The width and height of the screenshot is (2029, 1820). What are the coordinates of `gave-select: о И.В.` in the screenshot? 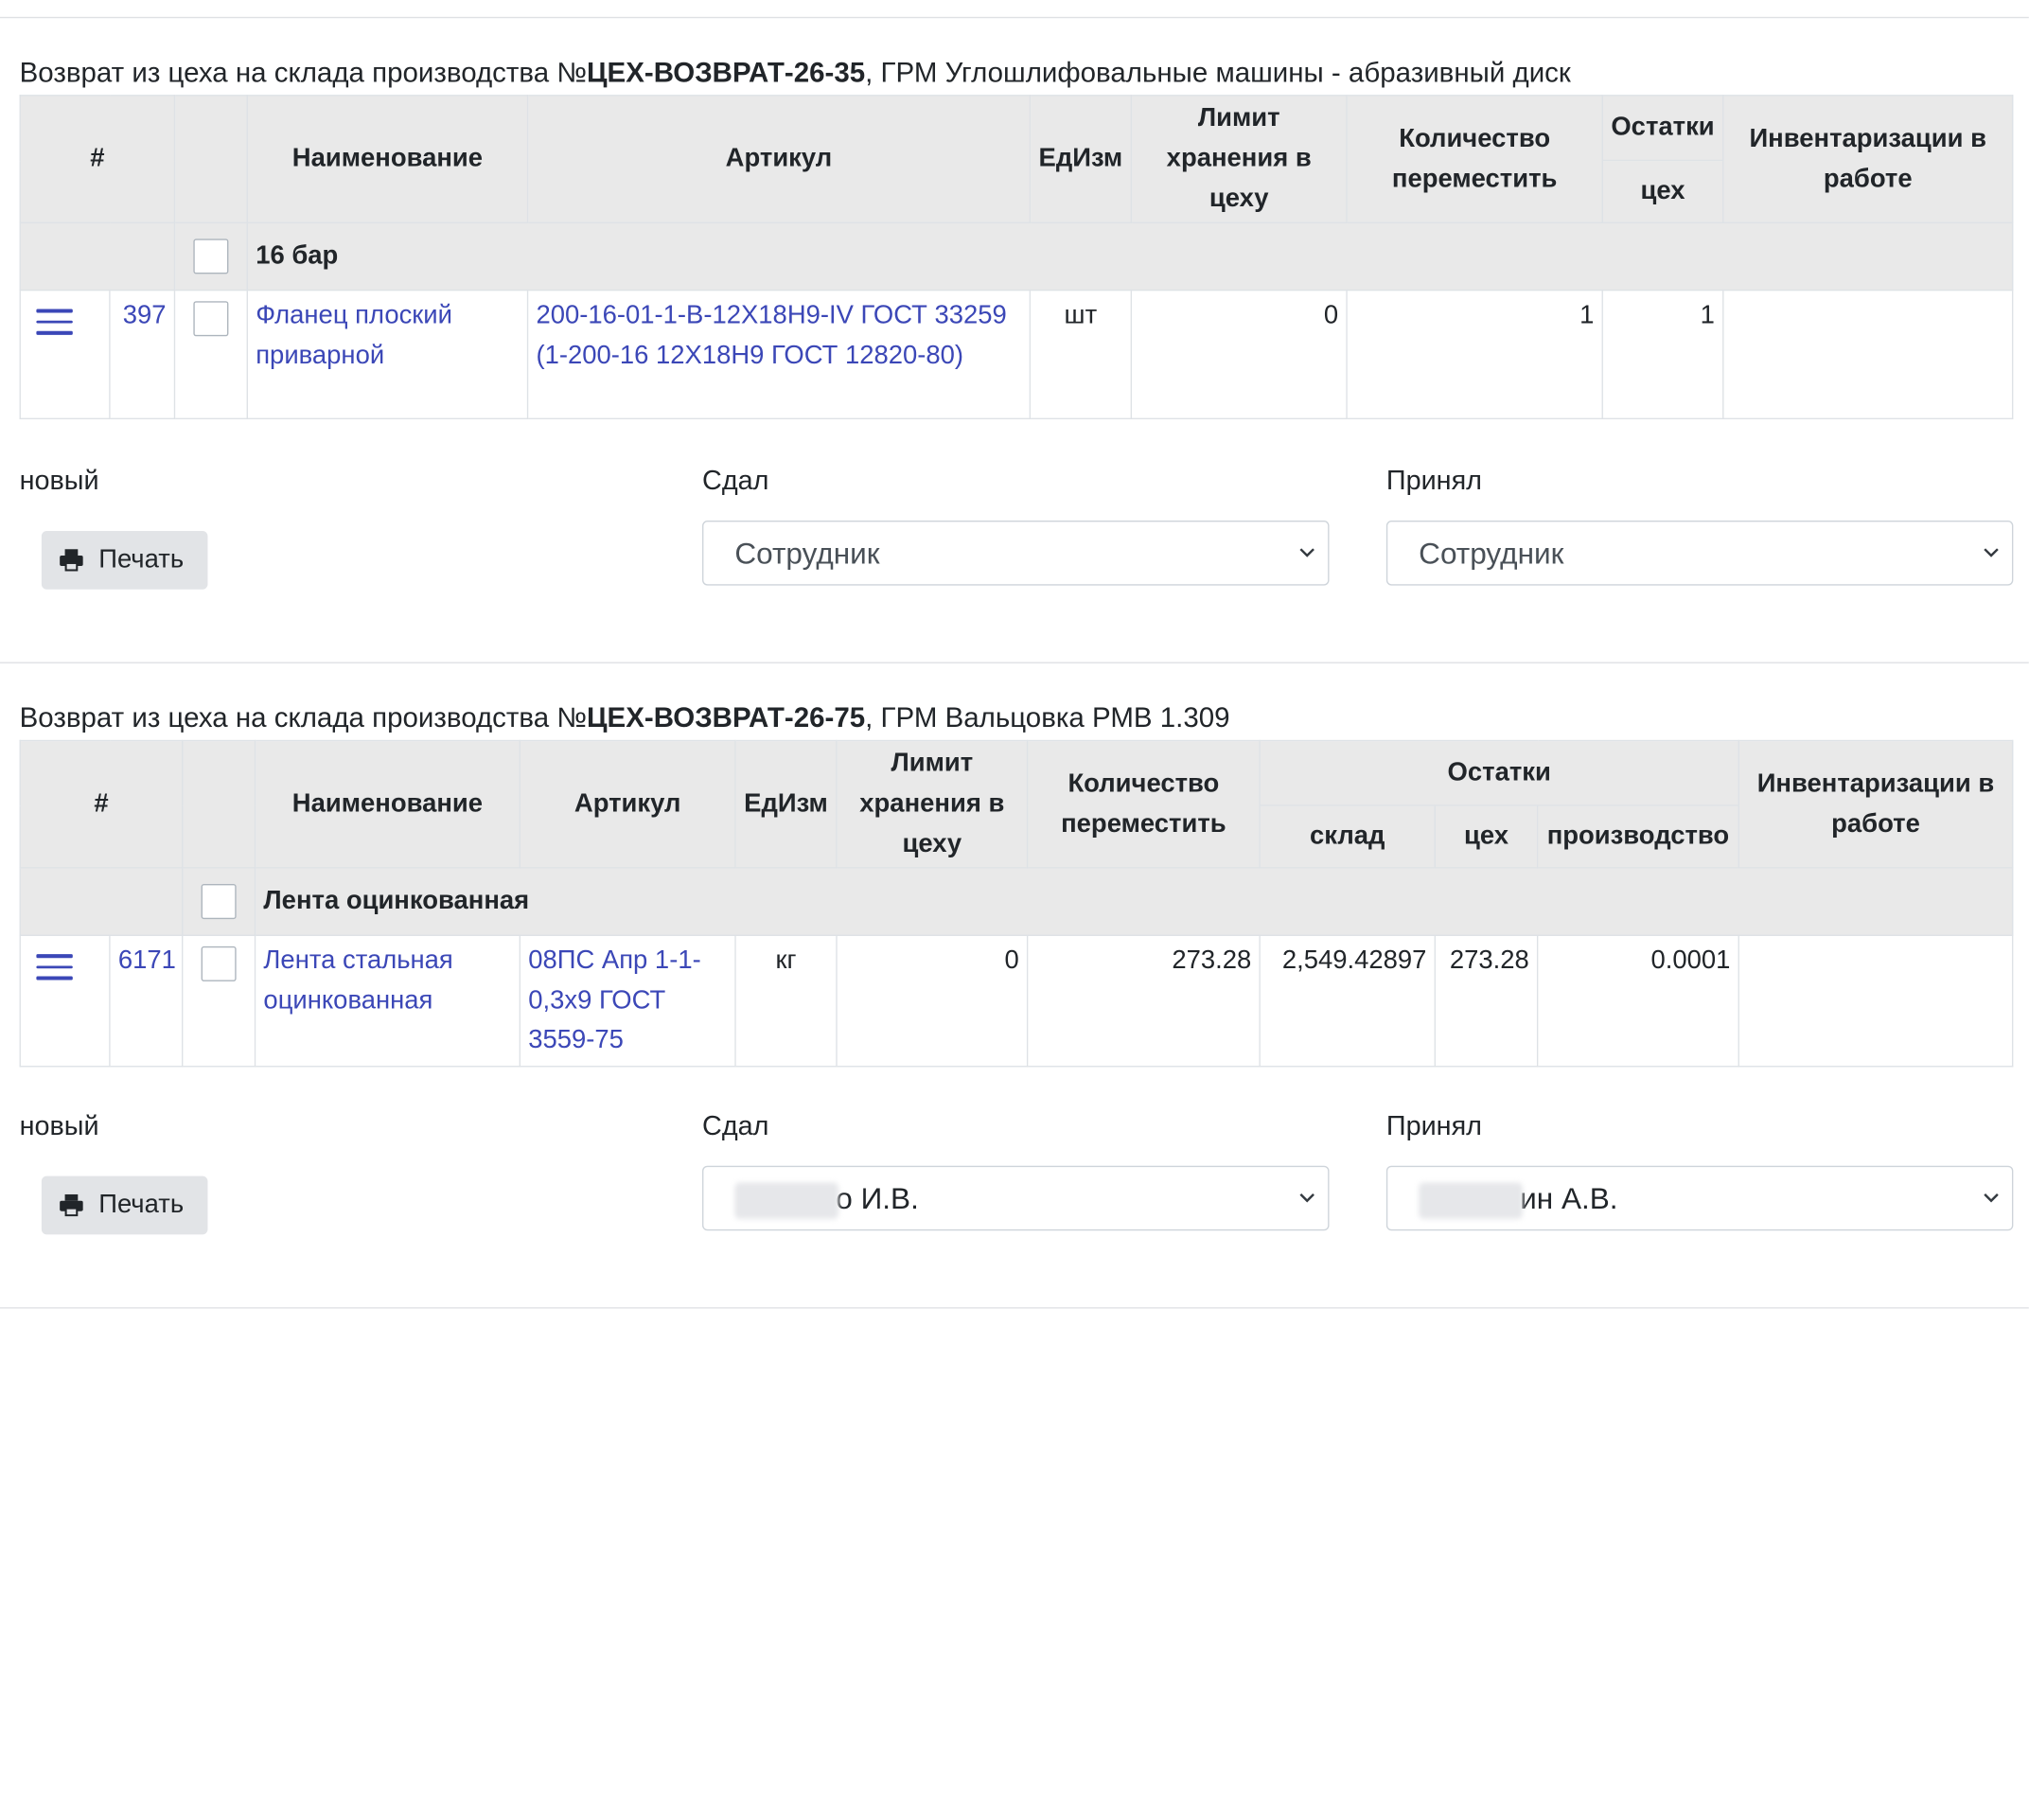 It's located at (1016, 1198).